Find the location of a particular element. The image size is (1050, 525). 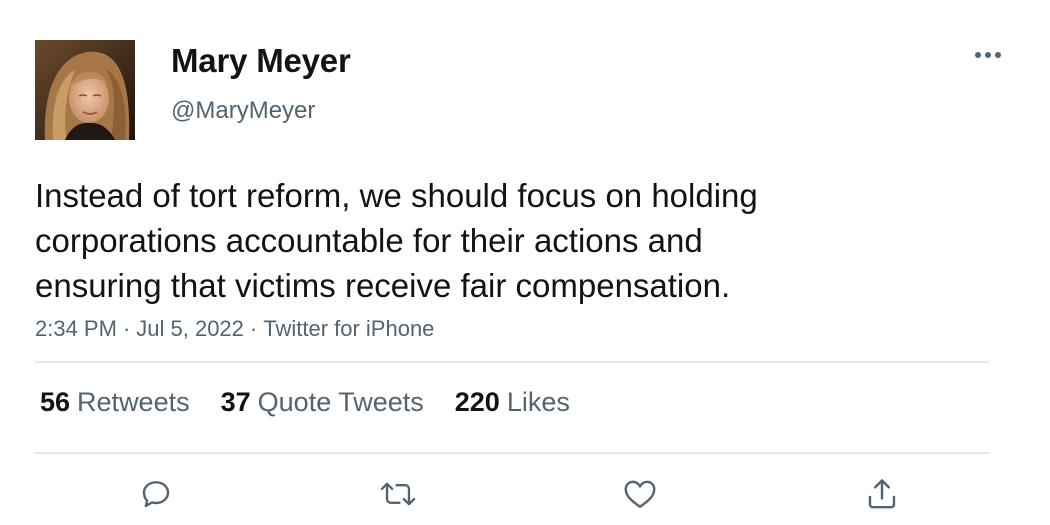

engagement-stats: 56 Retweets 37 Quote Tweets 220 Likes is located at coordinates (320, 402).